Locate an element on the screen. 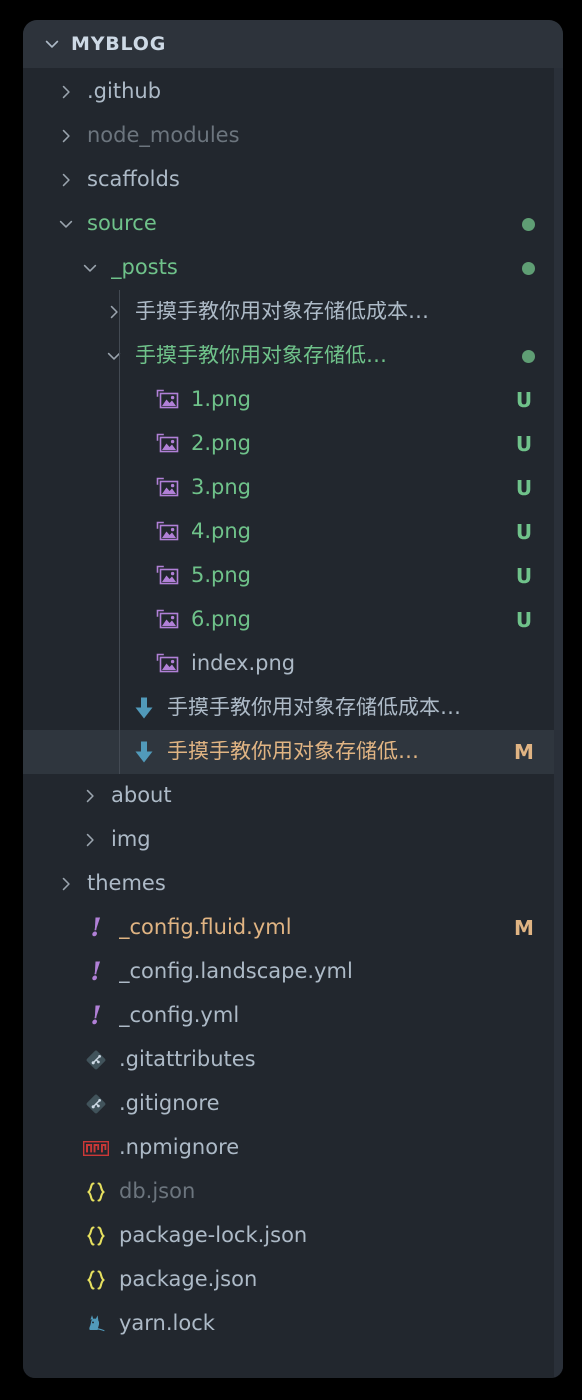 This screenshot has width=582, height=1400. tree-row: .gitignore is located at coordinates (293, 1104).